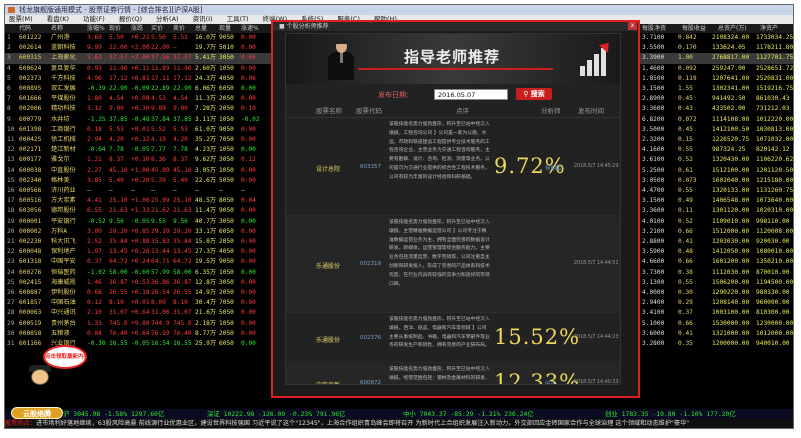 This screenshot has height=438, width=801. Describe the element at coordinates (206, 129) in the screenshot. I see `cell-vol: 61.0万` at that location.